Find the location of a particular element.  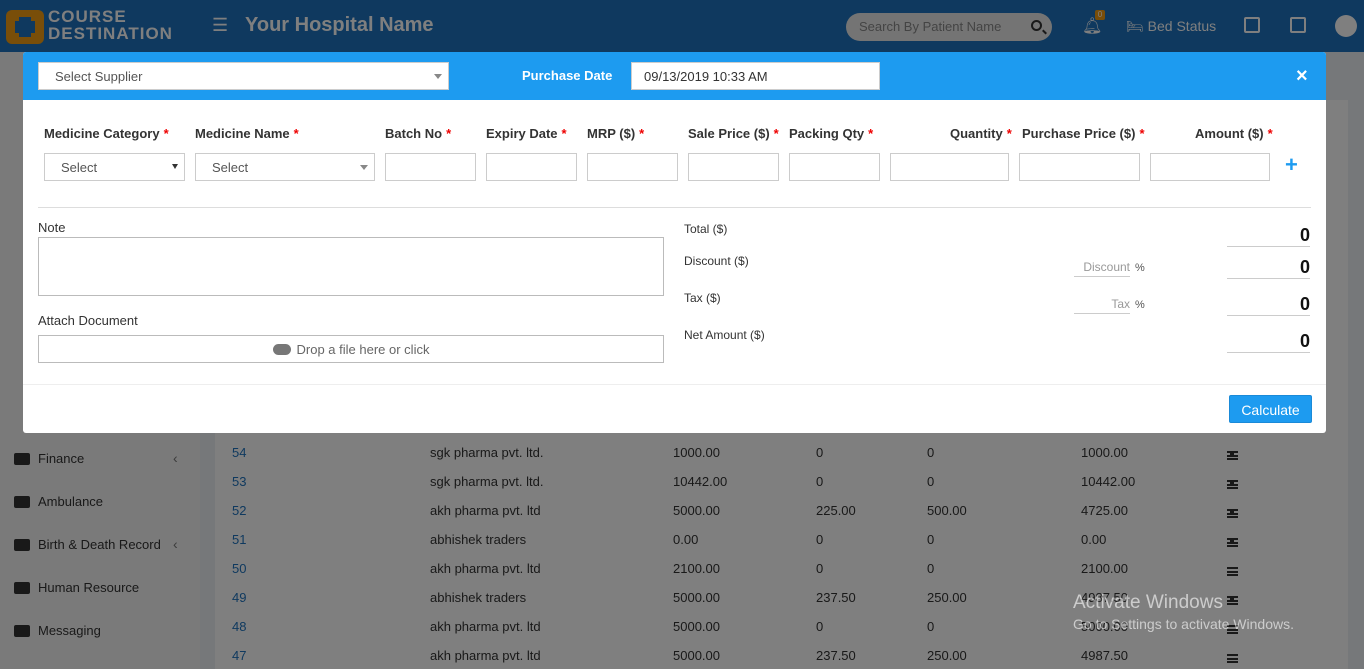

discount-percent-input: Discount is located at coordinates (1102, 268).